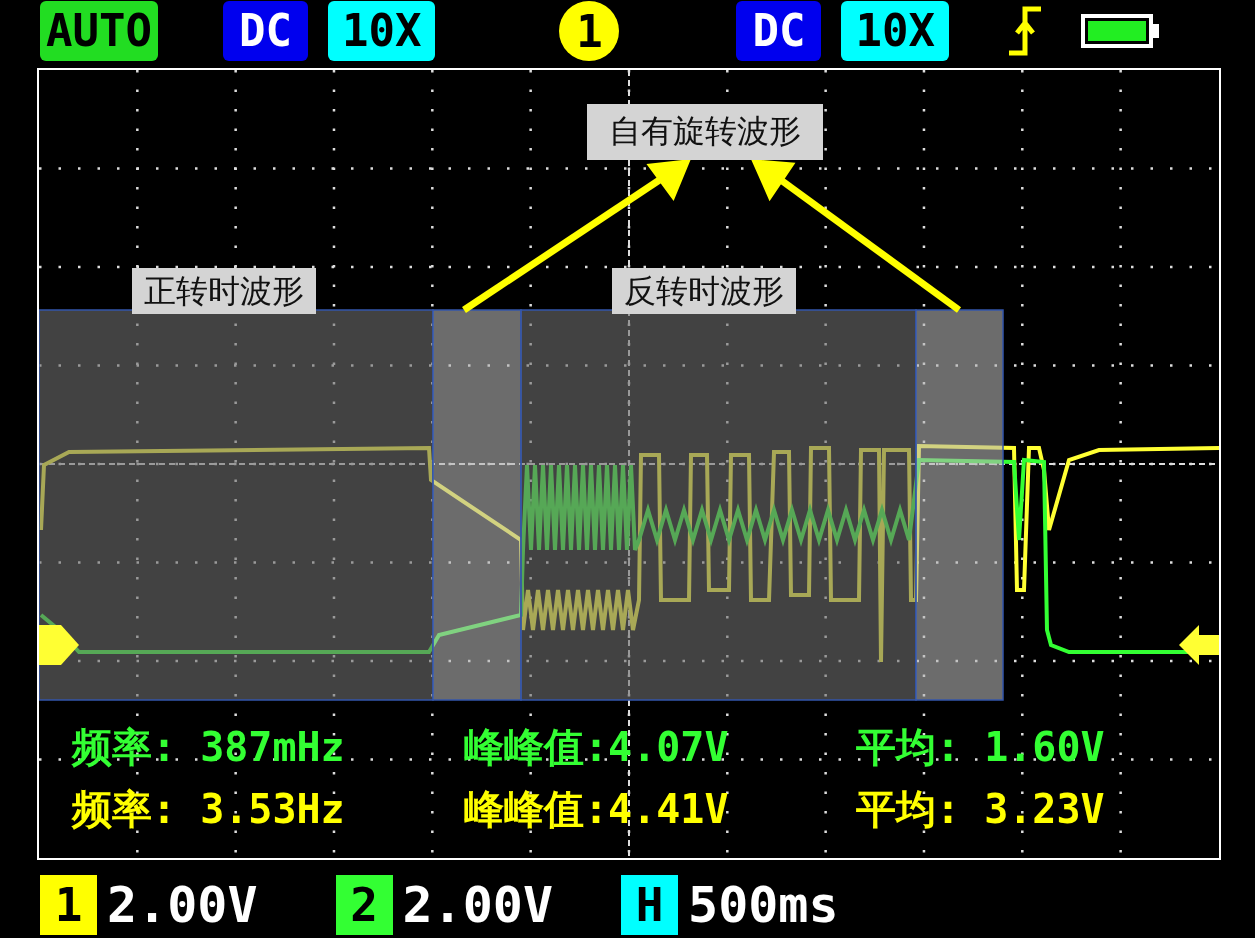  I want to click on channel-badge: 1, so click(68, 905).